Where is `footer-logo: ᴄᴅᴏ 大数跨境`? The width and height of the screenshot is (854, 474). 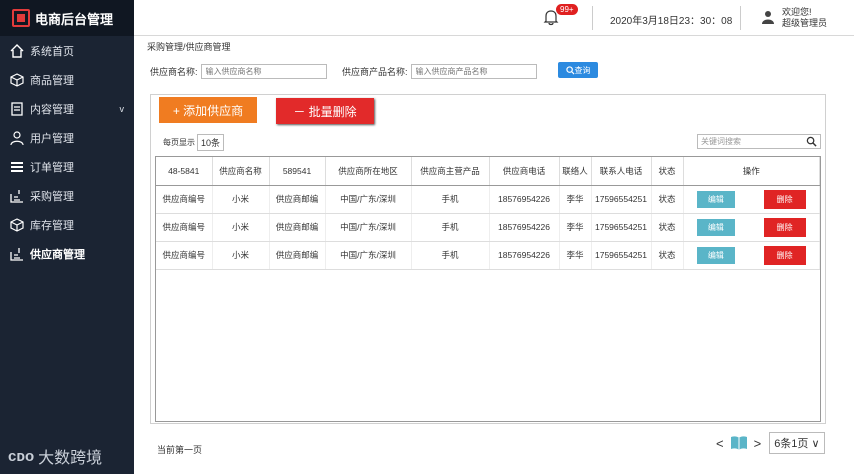 footer-logo: ᴄᴅᴏ 大数跨境 is located at coordinates (55, 456).